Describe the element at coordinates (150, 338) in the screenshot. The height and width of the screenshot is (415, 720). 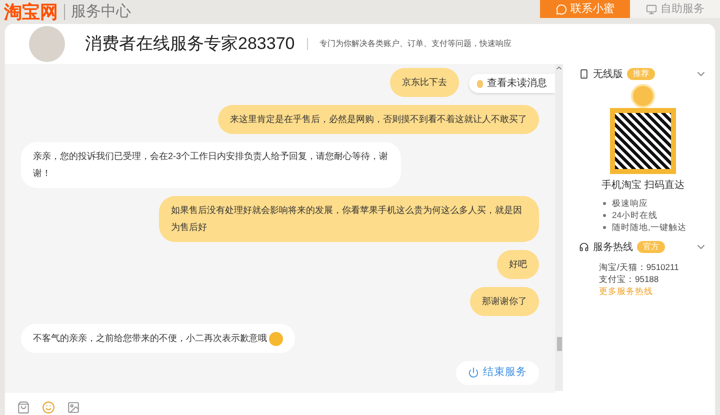
I see `message-text: 不客气的亲亲，之前给您带来的不便，小二再次表示歉意哦` at that location.